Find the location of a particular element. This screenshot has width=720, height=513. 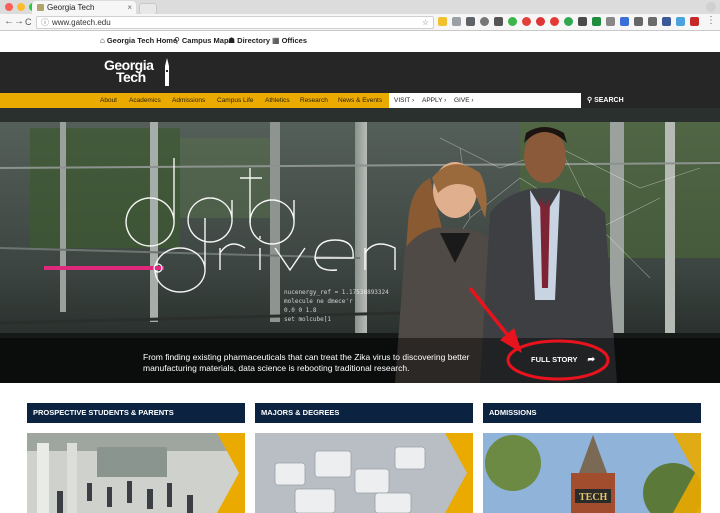

utility-link-label: Offices is located at coordinates (294, 40).